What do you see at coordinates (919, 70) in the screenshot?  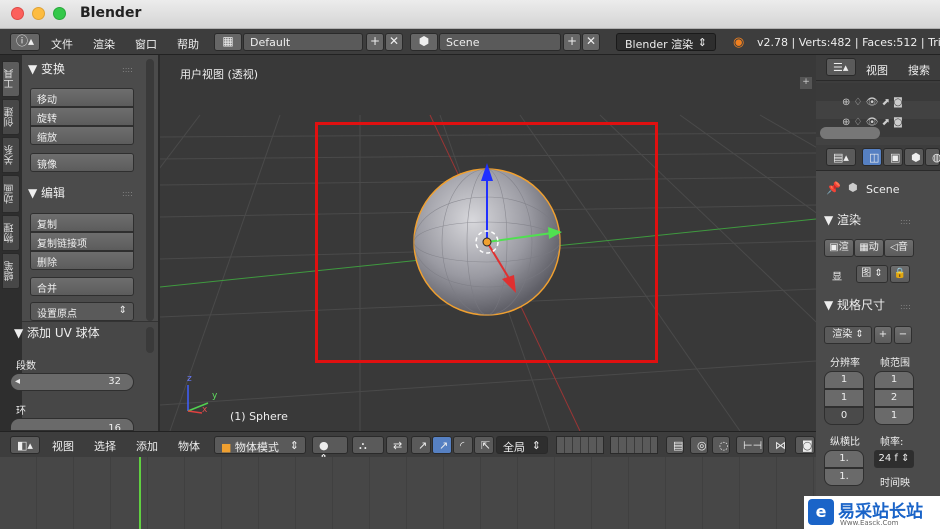 I see `outliner-menu-search: 搜索` at bounding box center [919, 70].